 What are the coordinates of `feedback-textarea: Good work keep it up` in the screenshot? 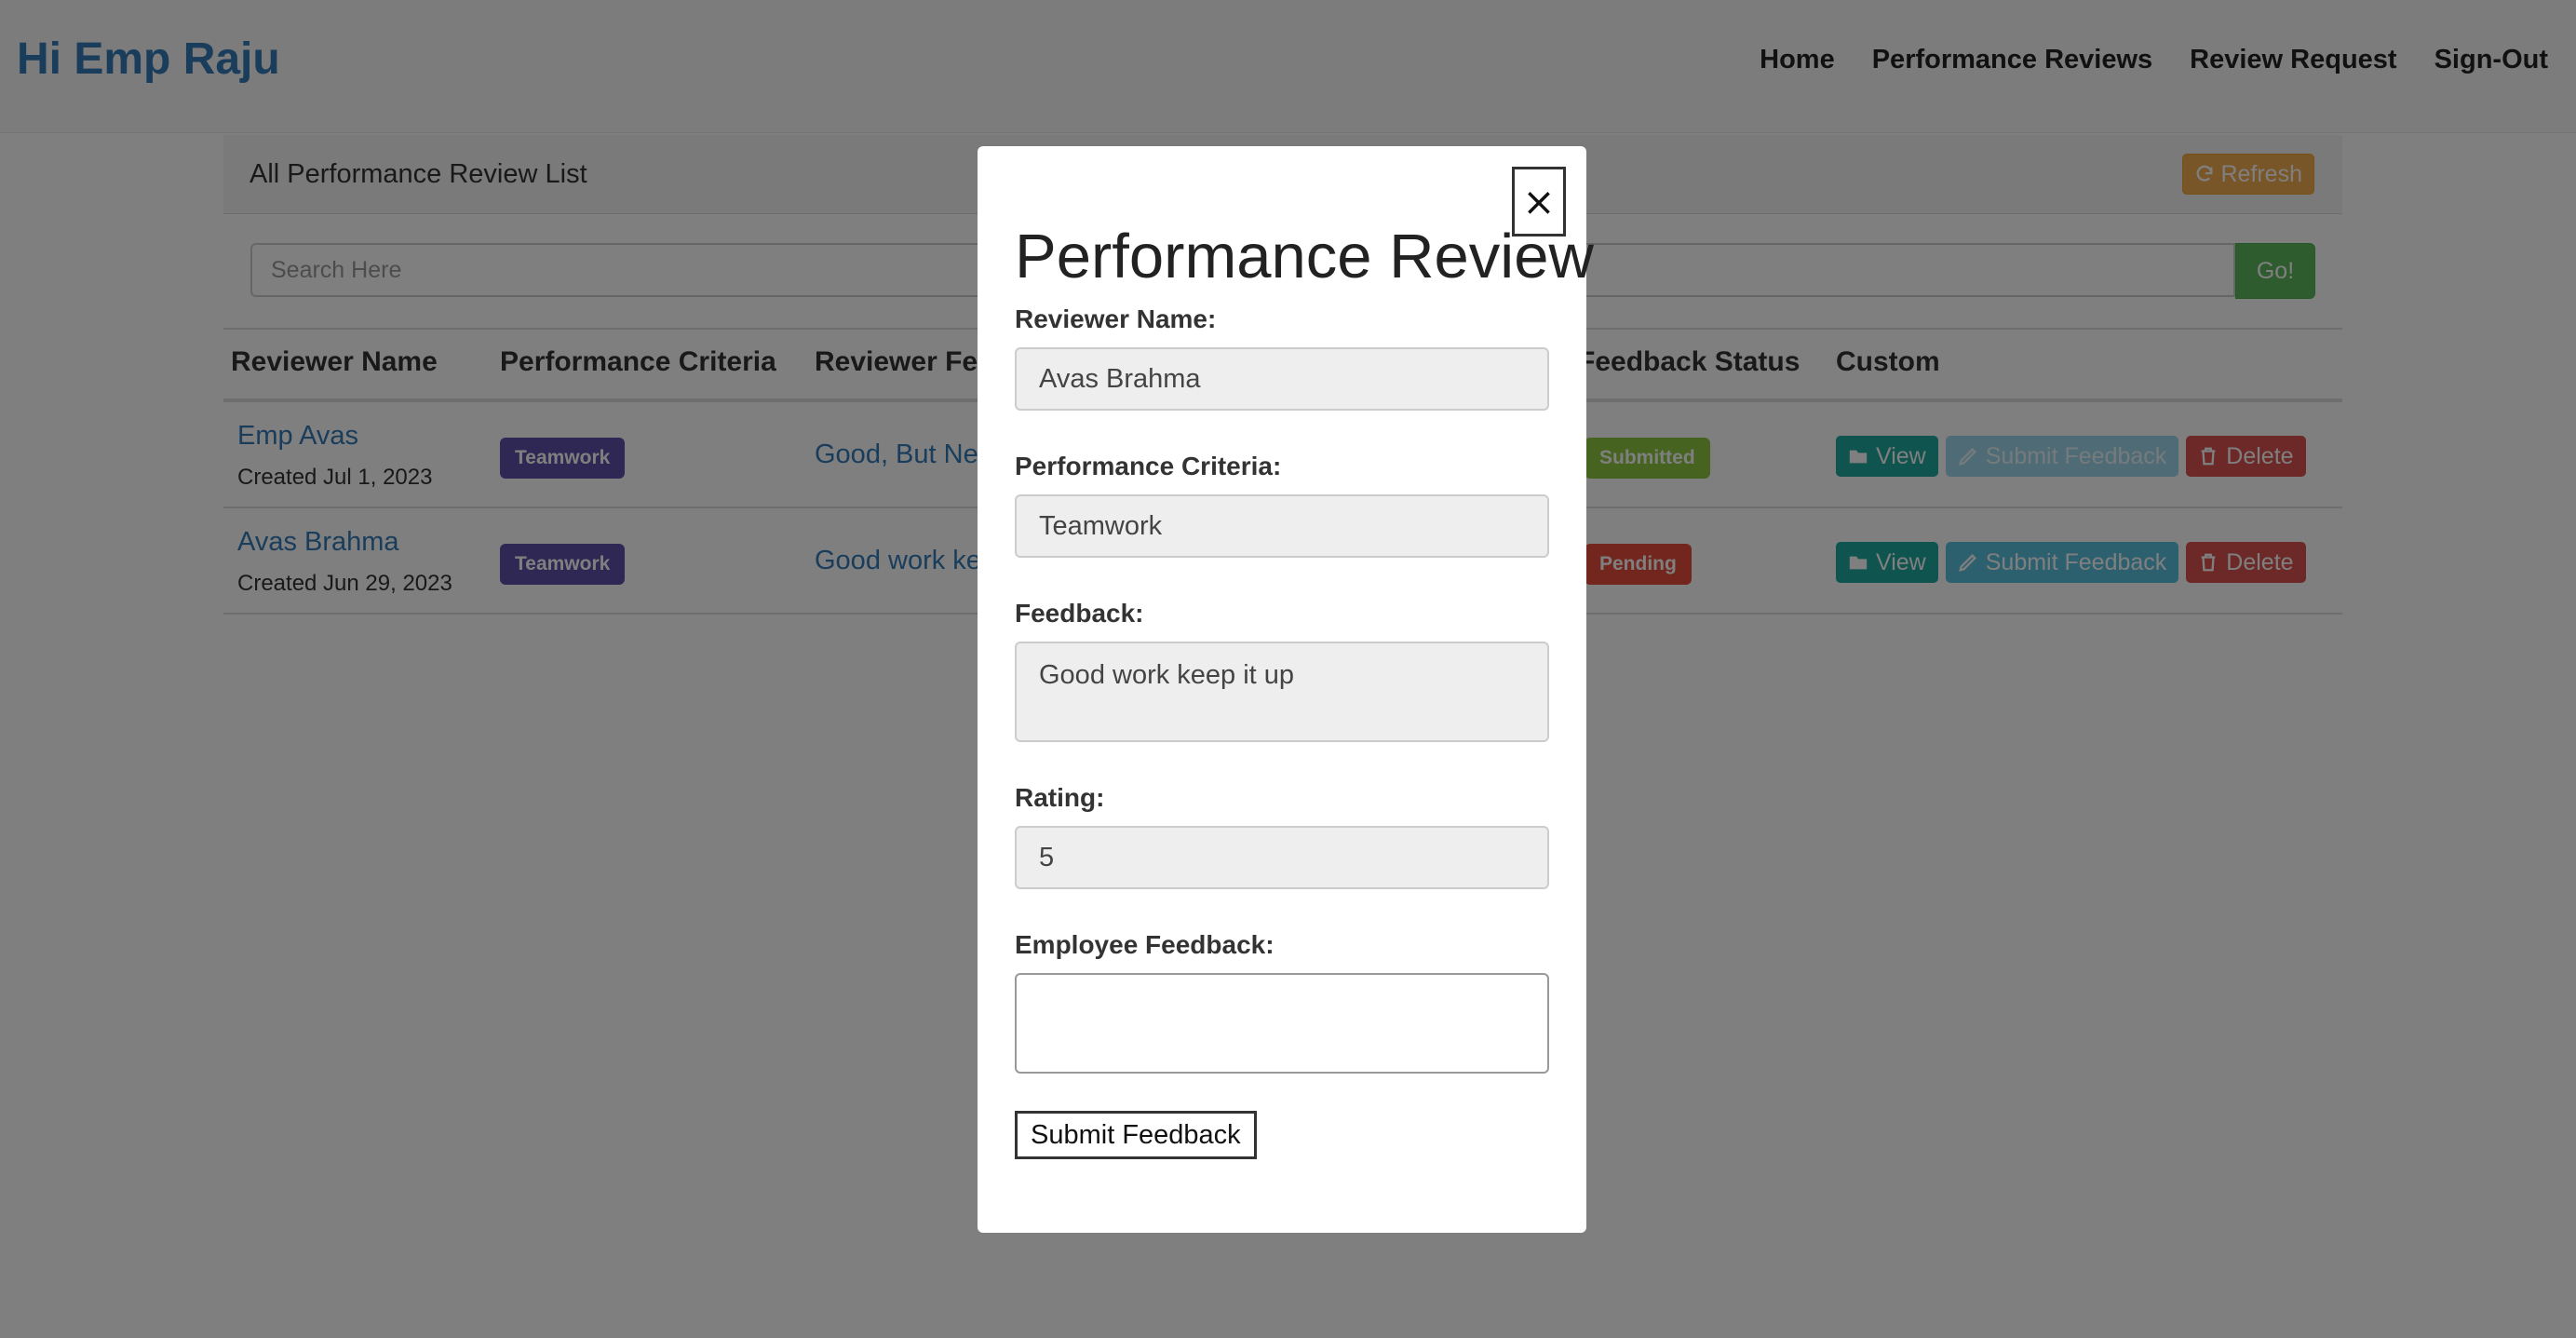 It's located at (1282, 692).